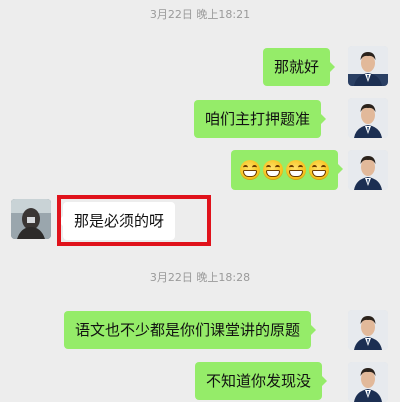 This screenshot has width=400, height=402. I want to click on message-bubble-outgoing: 语文也不少都是你们课堂讲的原题, so click(190, 330).